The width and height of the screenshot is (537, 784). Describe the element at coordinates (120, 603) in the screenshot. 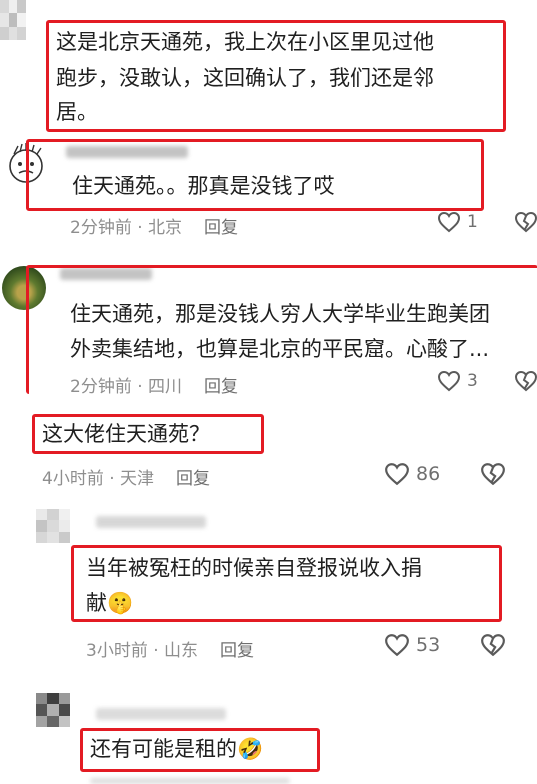

I see `shushing-face-emoji: 🤫` at that location.